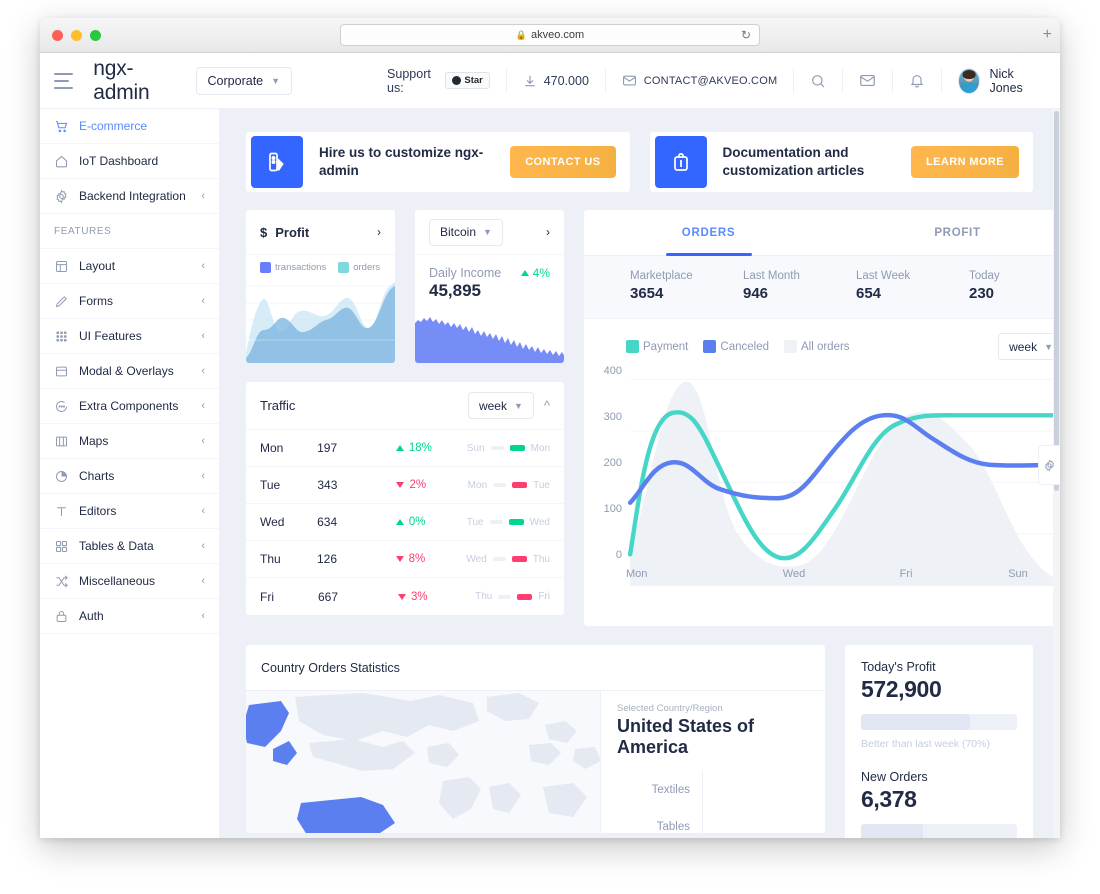 This screenshot has height=894, width=1100. What do you see at coordinates (367, 267) in the screenshot?
I see `legend-label: orders` at bounding box center [367, 267].